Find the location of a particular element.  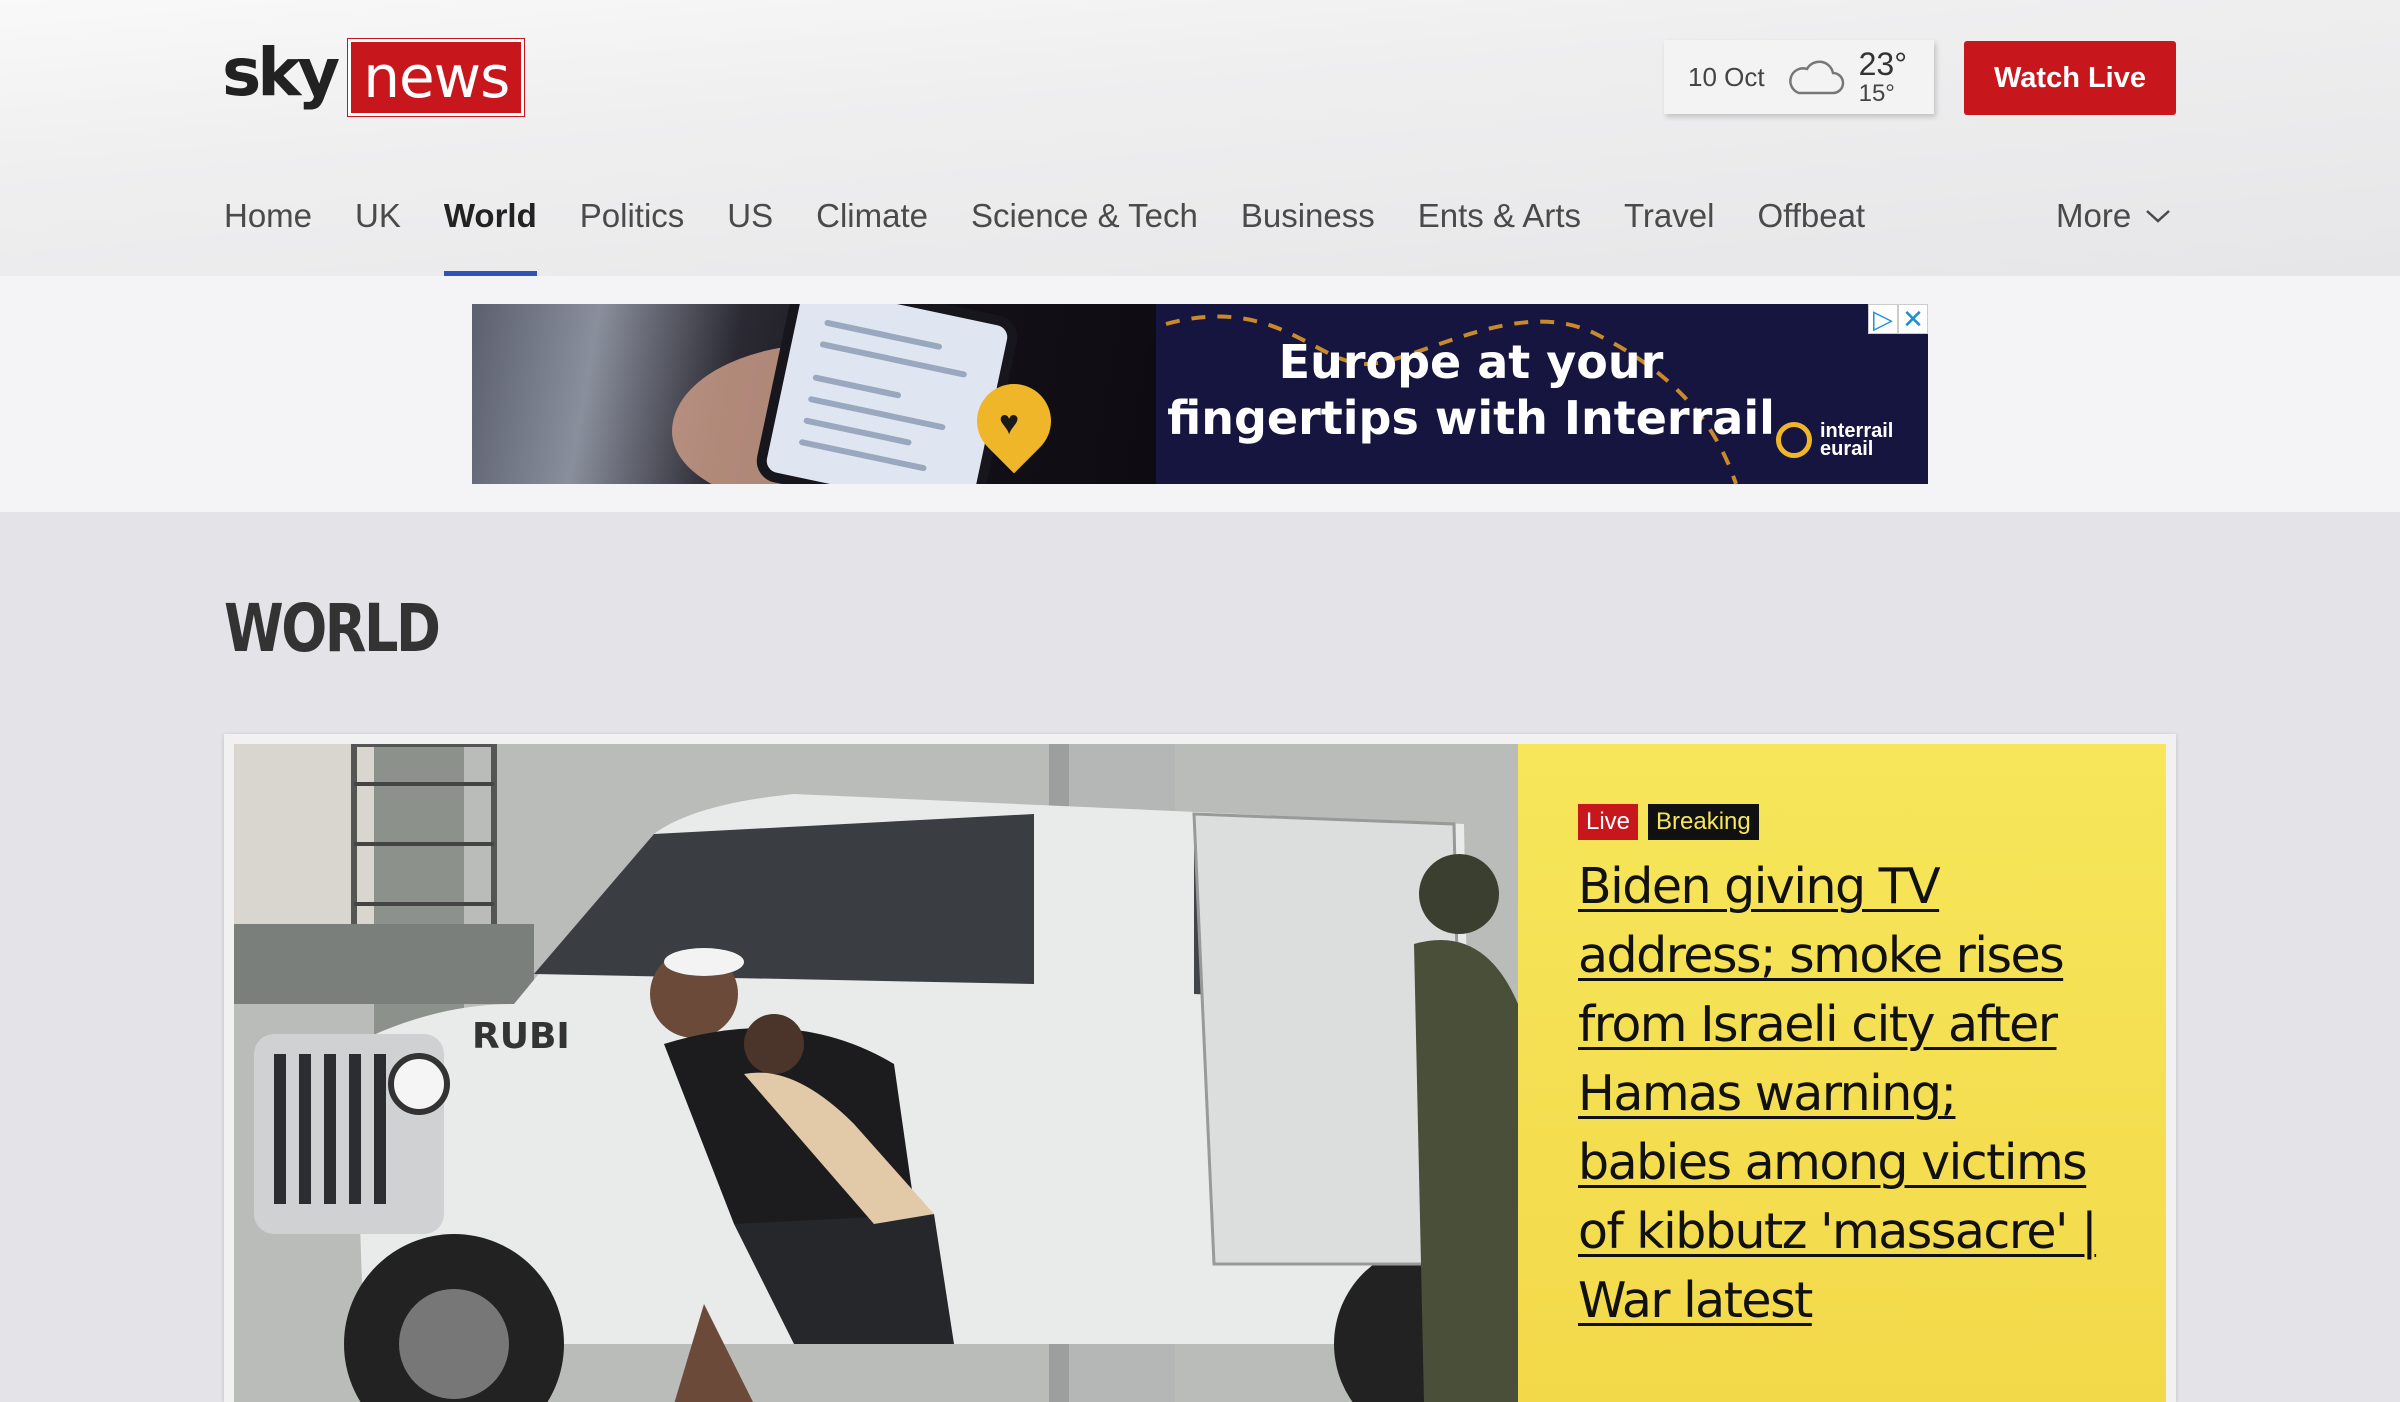

weather-low-temp: 15° is located at coordinates (1876, 93).